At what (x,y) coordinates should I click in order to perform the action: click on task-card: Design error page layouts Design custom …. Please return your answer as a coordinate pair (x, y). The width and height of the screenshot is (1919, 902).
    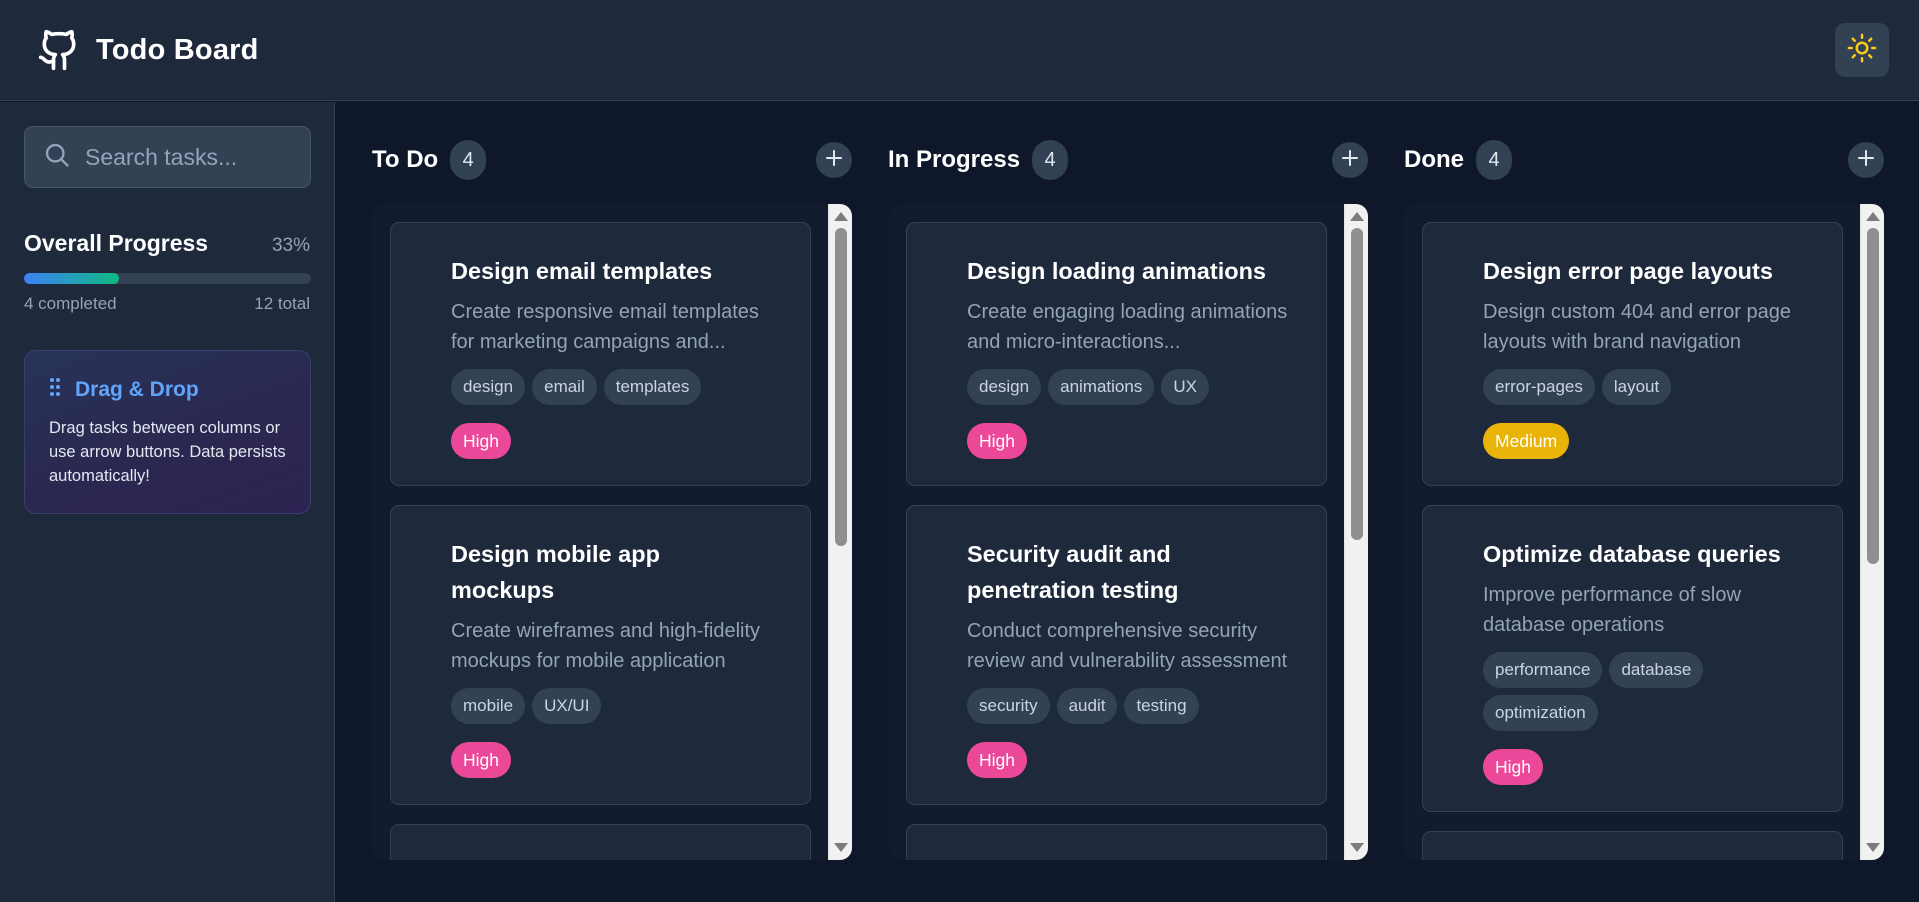
    Looking at the image, I should click on (1632, 354).